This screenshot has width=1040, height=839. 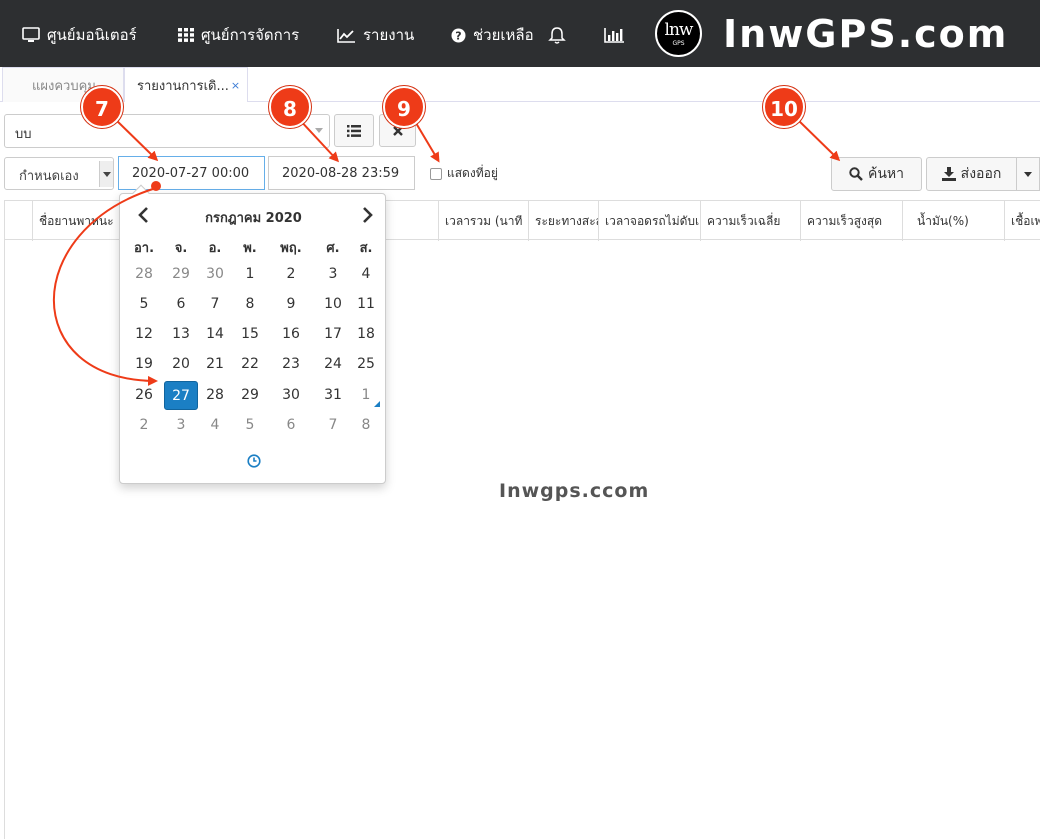 What do you see at coordinates (235, 85) in the screenshot?
I see `tab-close-icon: ×` at bounding box center [235, 85].